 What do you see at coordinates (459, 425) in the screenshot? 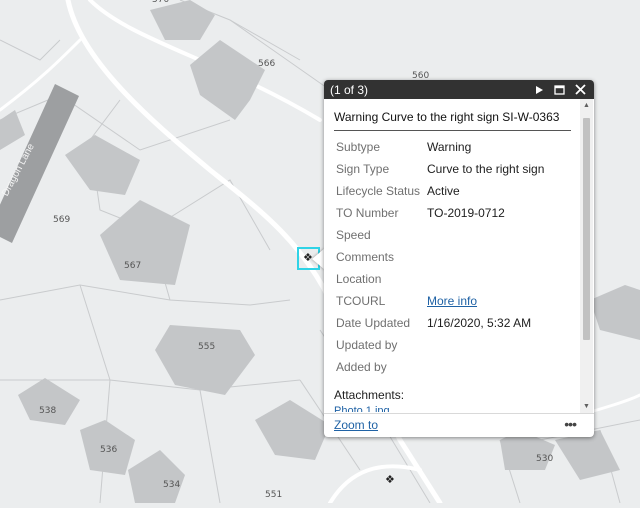
I see `popup-footer: Zoom to •••` at bounding box center [459, 425].